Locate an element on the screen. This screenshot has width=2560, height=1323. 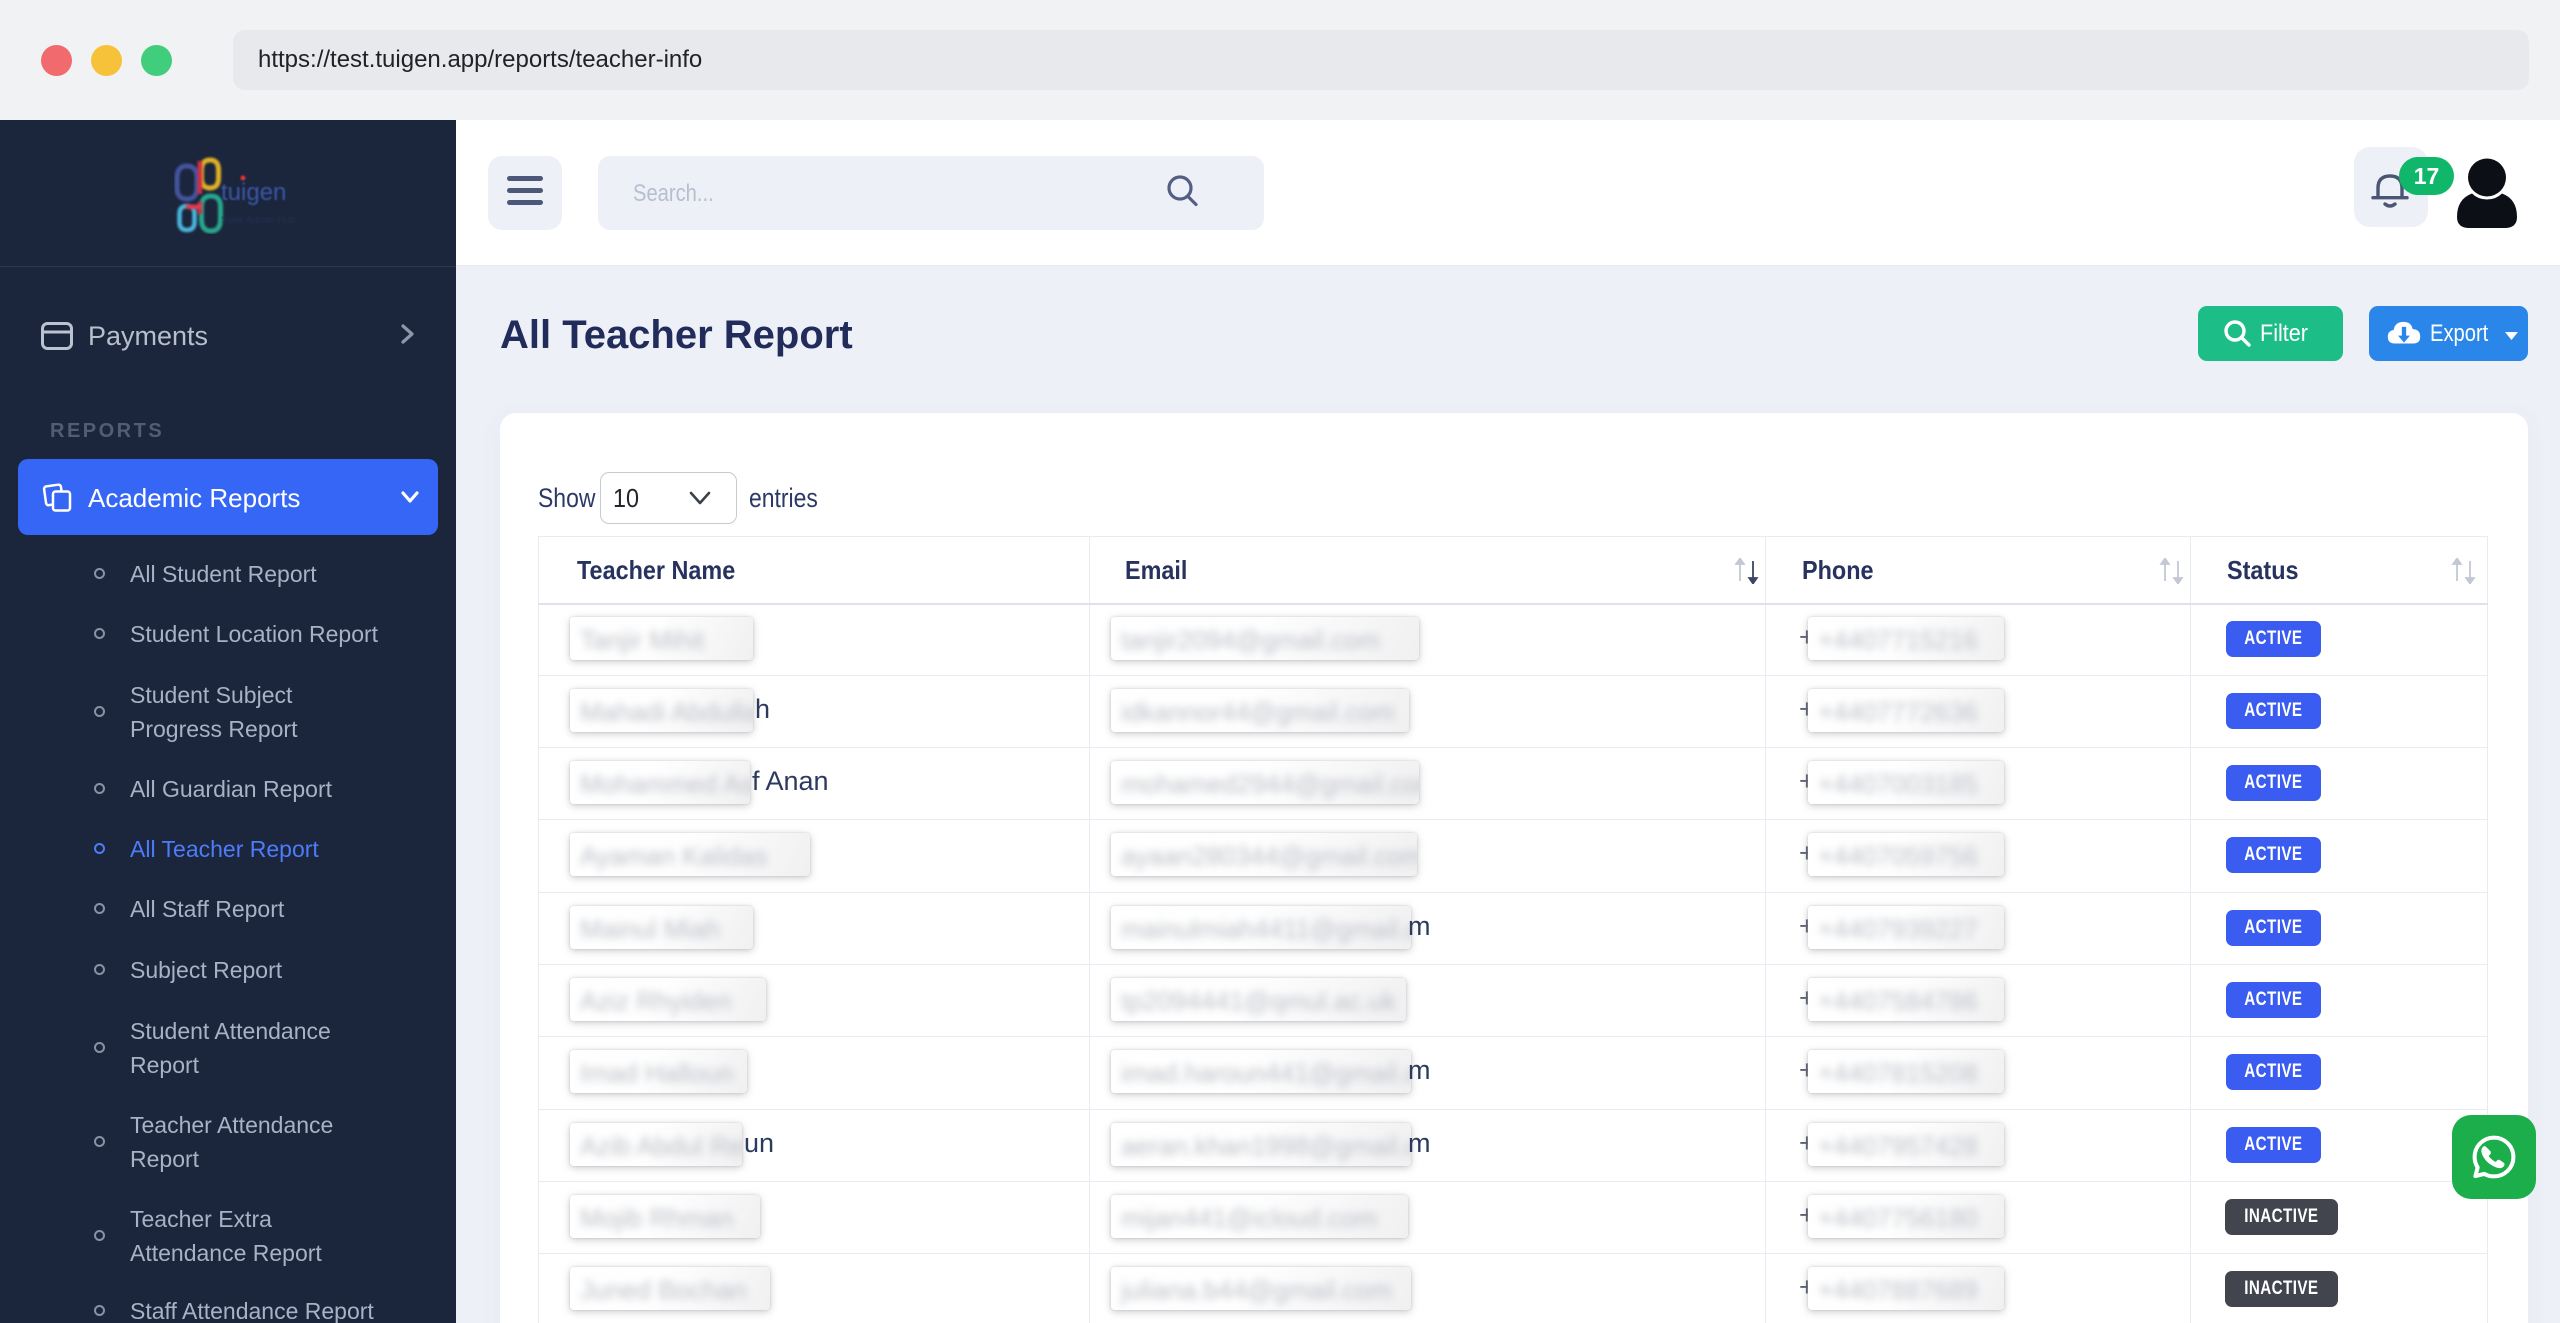
svg-text: tuigen is located at coordinates (253, 192).